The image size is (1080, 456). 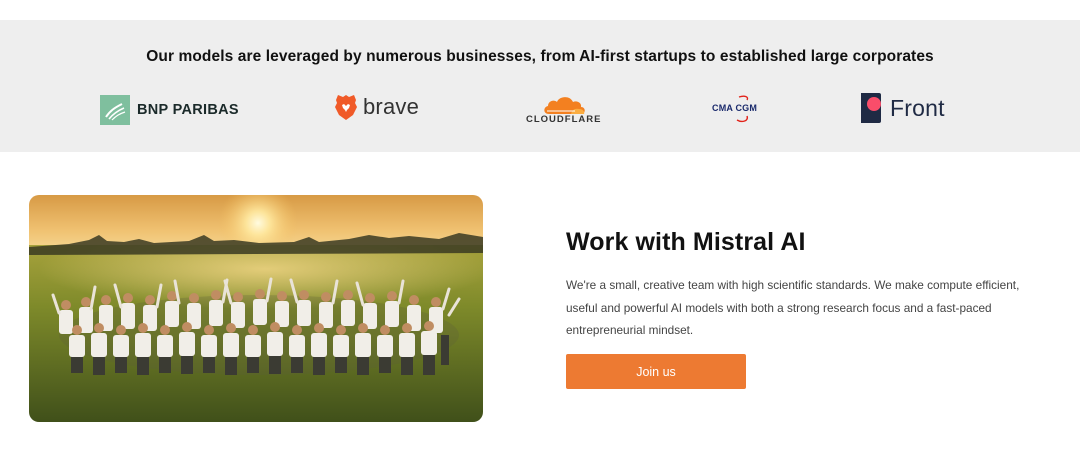 I want to click on brave-logo: brave, so click(x=376, y=107).